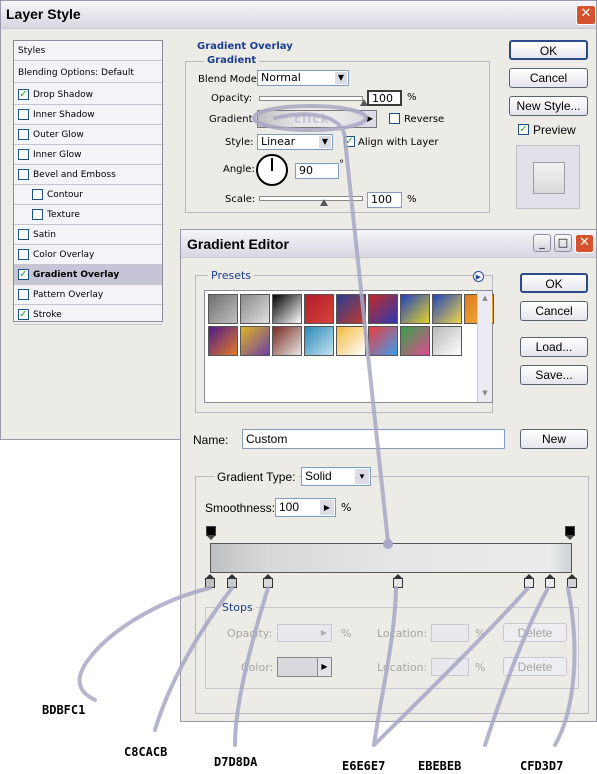  What do you see at coordinates (394, 118) in the screenshot?
I see `reverse-checkbox` at bounding box center [394, 118].